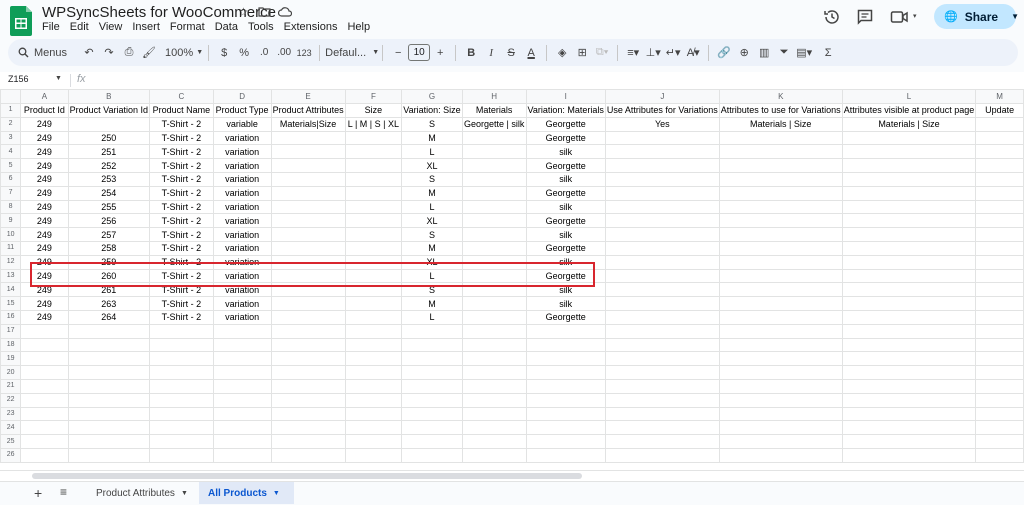 The image size is (1024, 505). I want to click on row-header: 16, so click(11, 317).